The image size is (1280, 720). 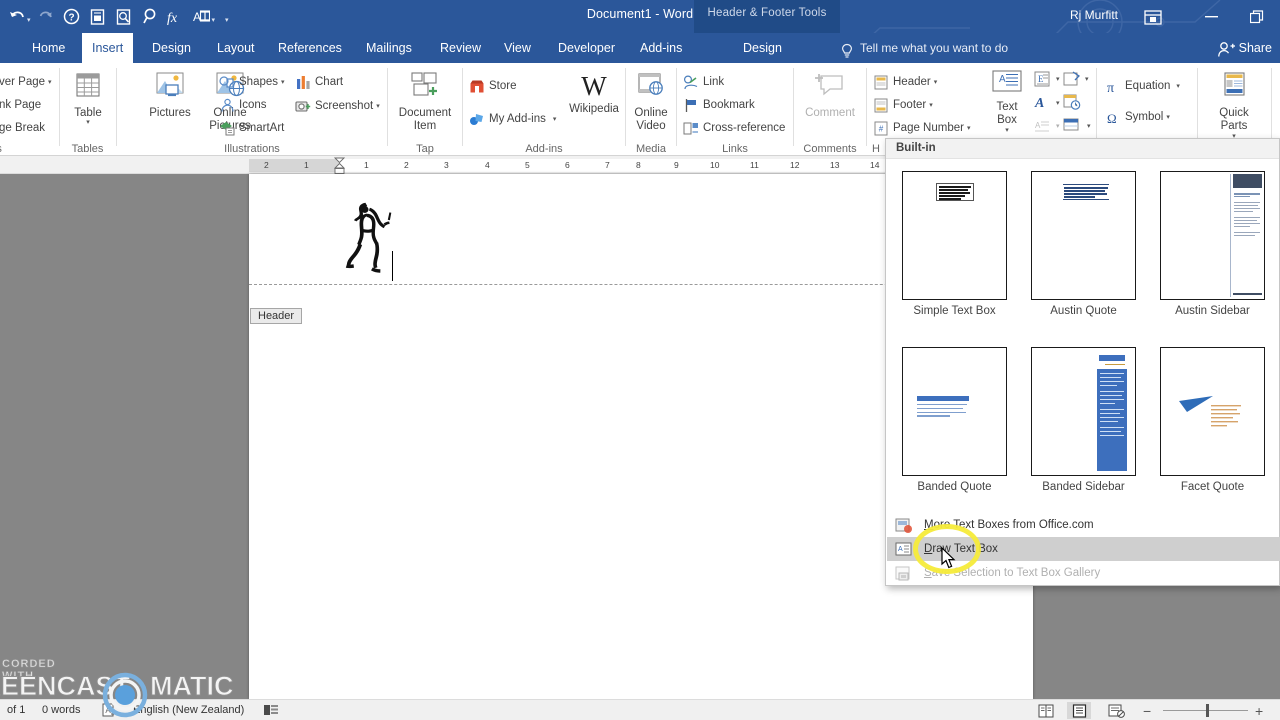 What do you see at coordinates (20, 105) in the screenshot?
I see `blank-page-button: nk Page` at bounding box center [20, 105].